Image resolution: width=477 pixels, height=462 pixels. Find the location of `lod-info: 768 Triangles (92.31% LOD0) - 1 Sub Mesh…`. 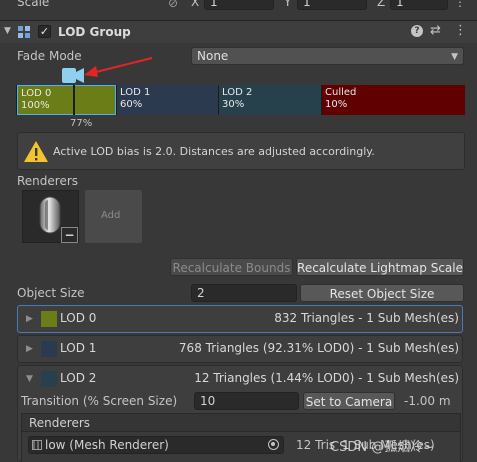

lod-info: 768 Triangles (92.31% LOD0) - 1 Sub Mesh… is located at coordinates (318, 348).